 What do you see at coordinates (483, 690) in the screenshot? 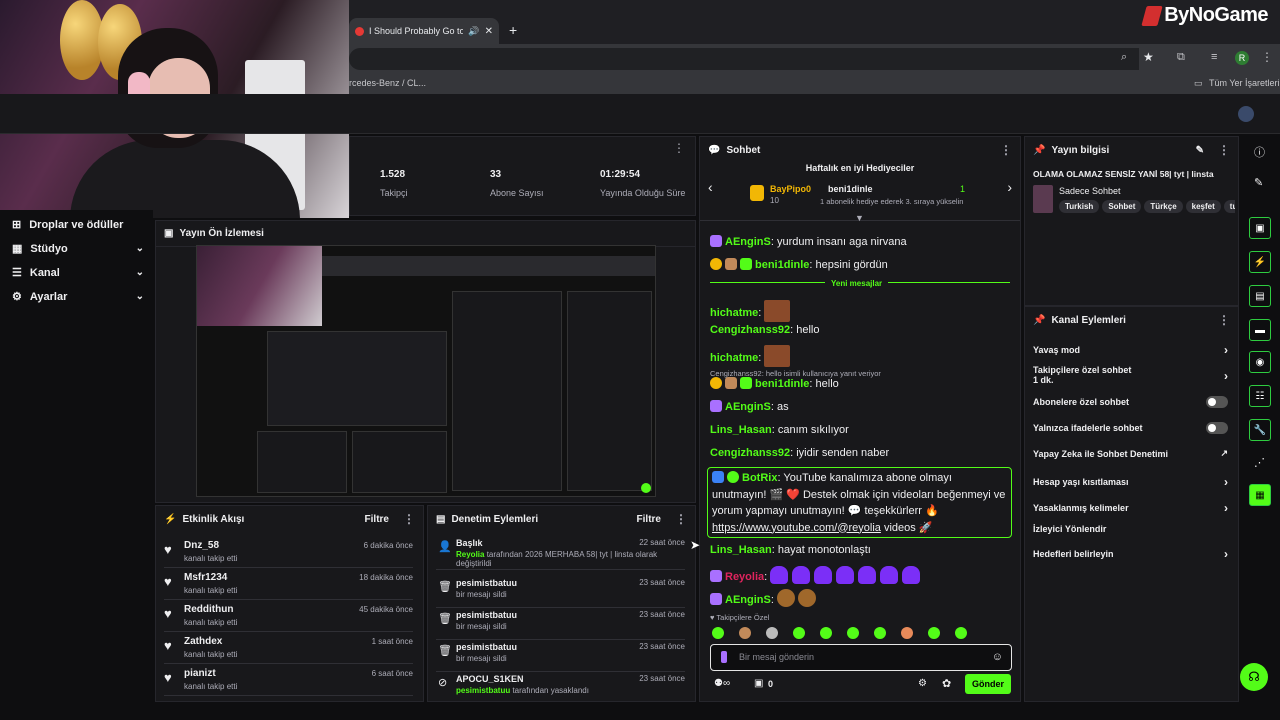
I see `mod-actor: pesimistbatuu` at bounding box center [483, 690].